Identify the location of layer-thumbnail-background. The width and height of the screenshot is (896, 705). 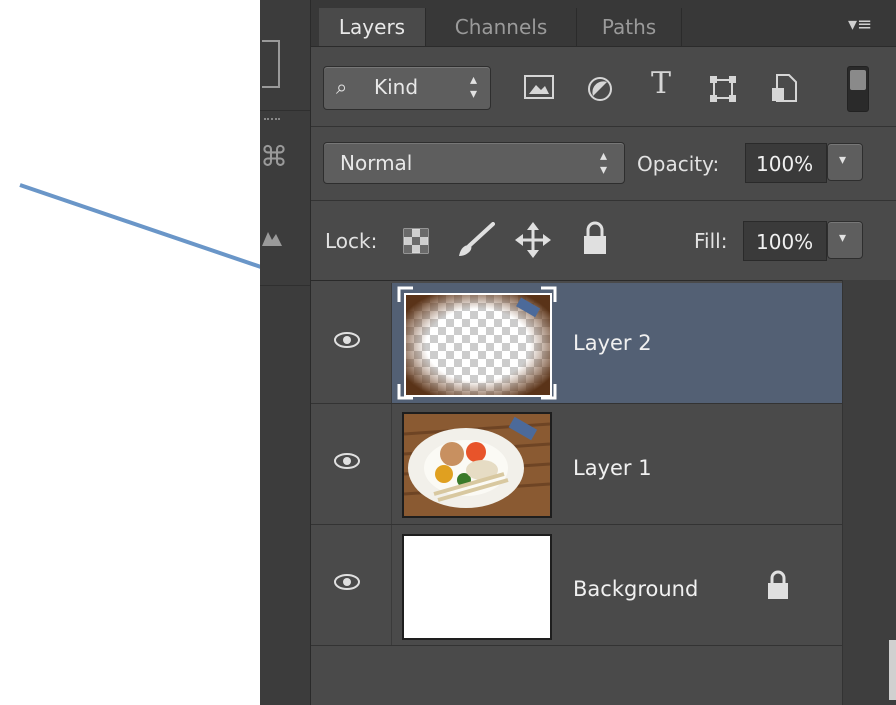
(477, 587).